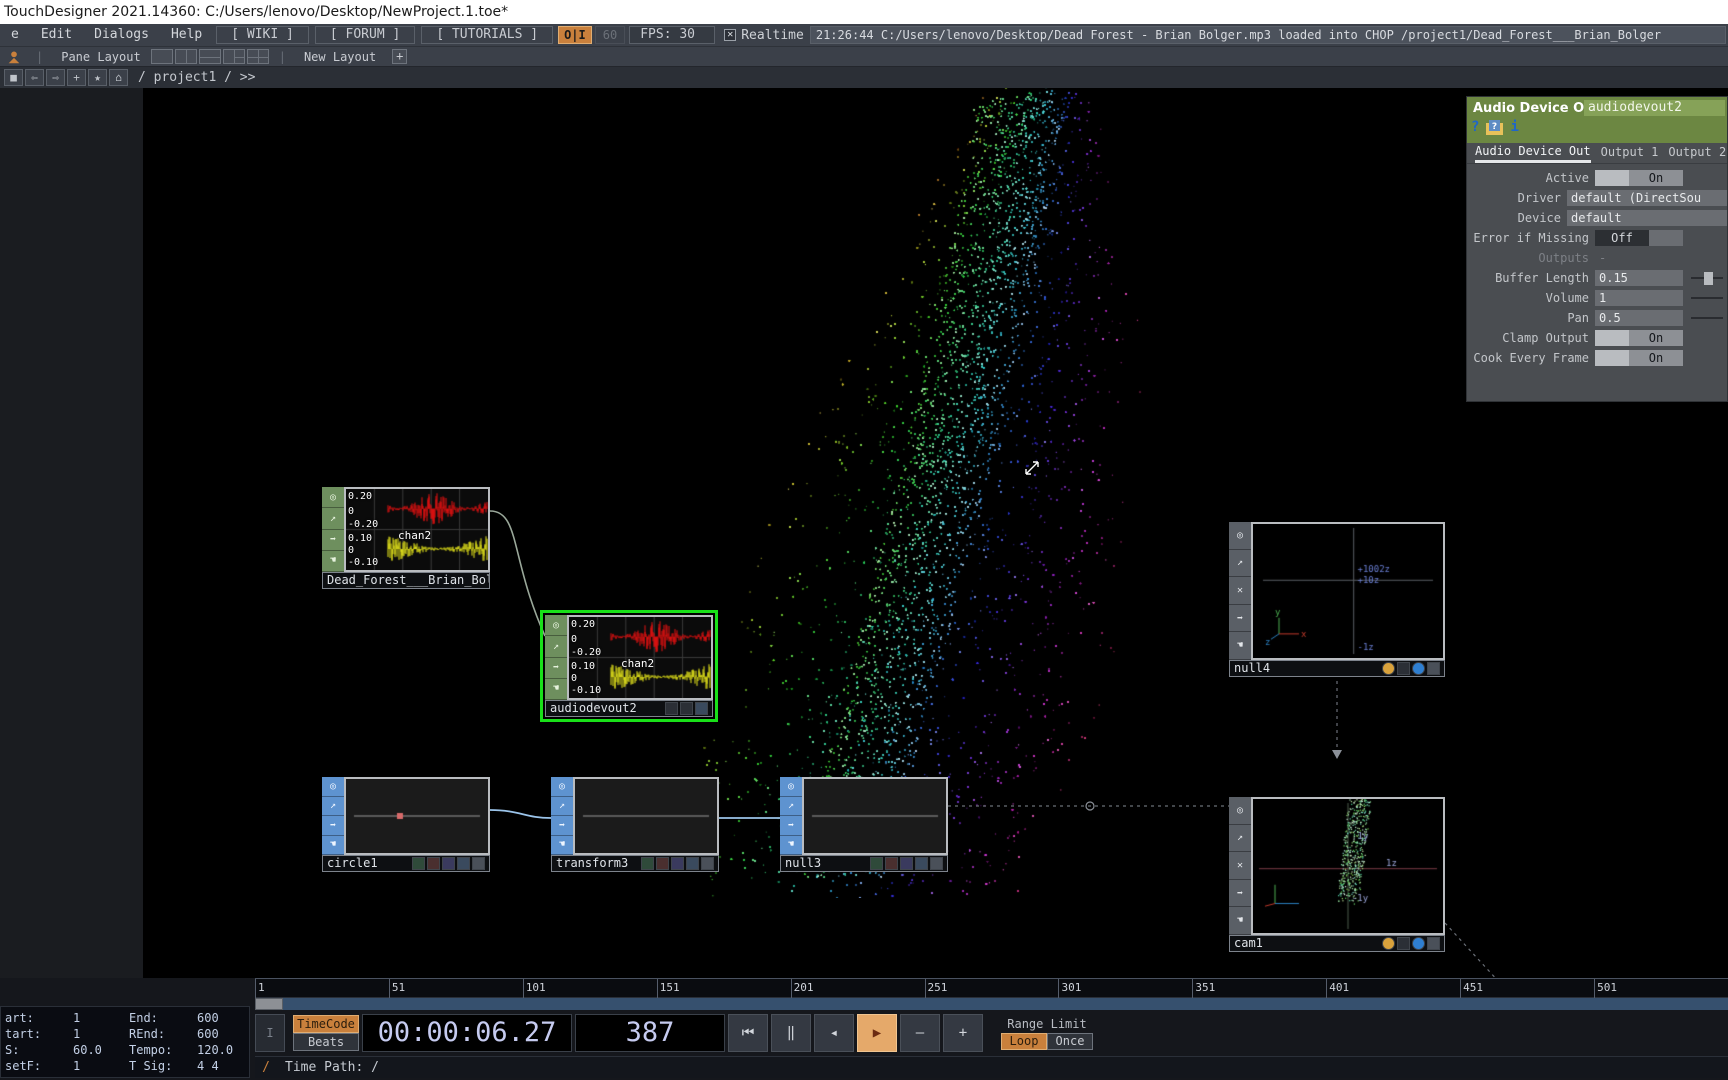 The height and width of the screenshot is (1080, 1728). Describe the element at coordinates (269, 1004) in the screenshot. I see `scrollbar-grip` at that location.